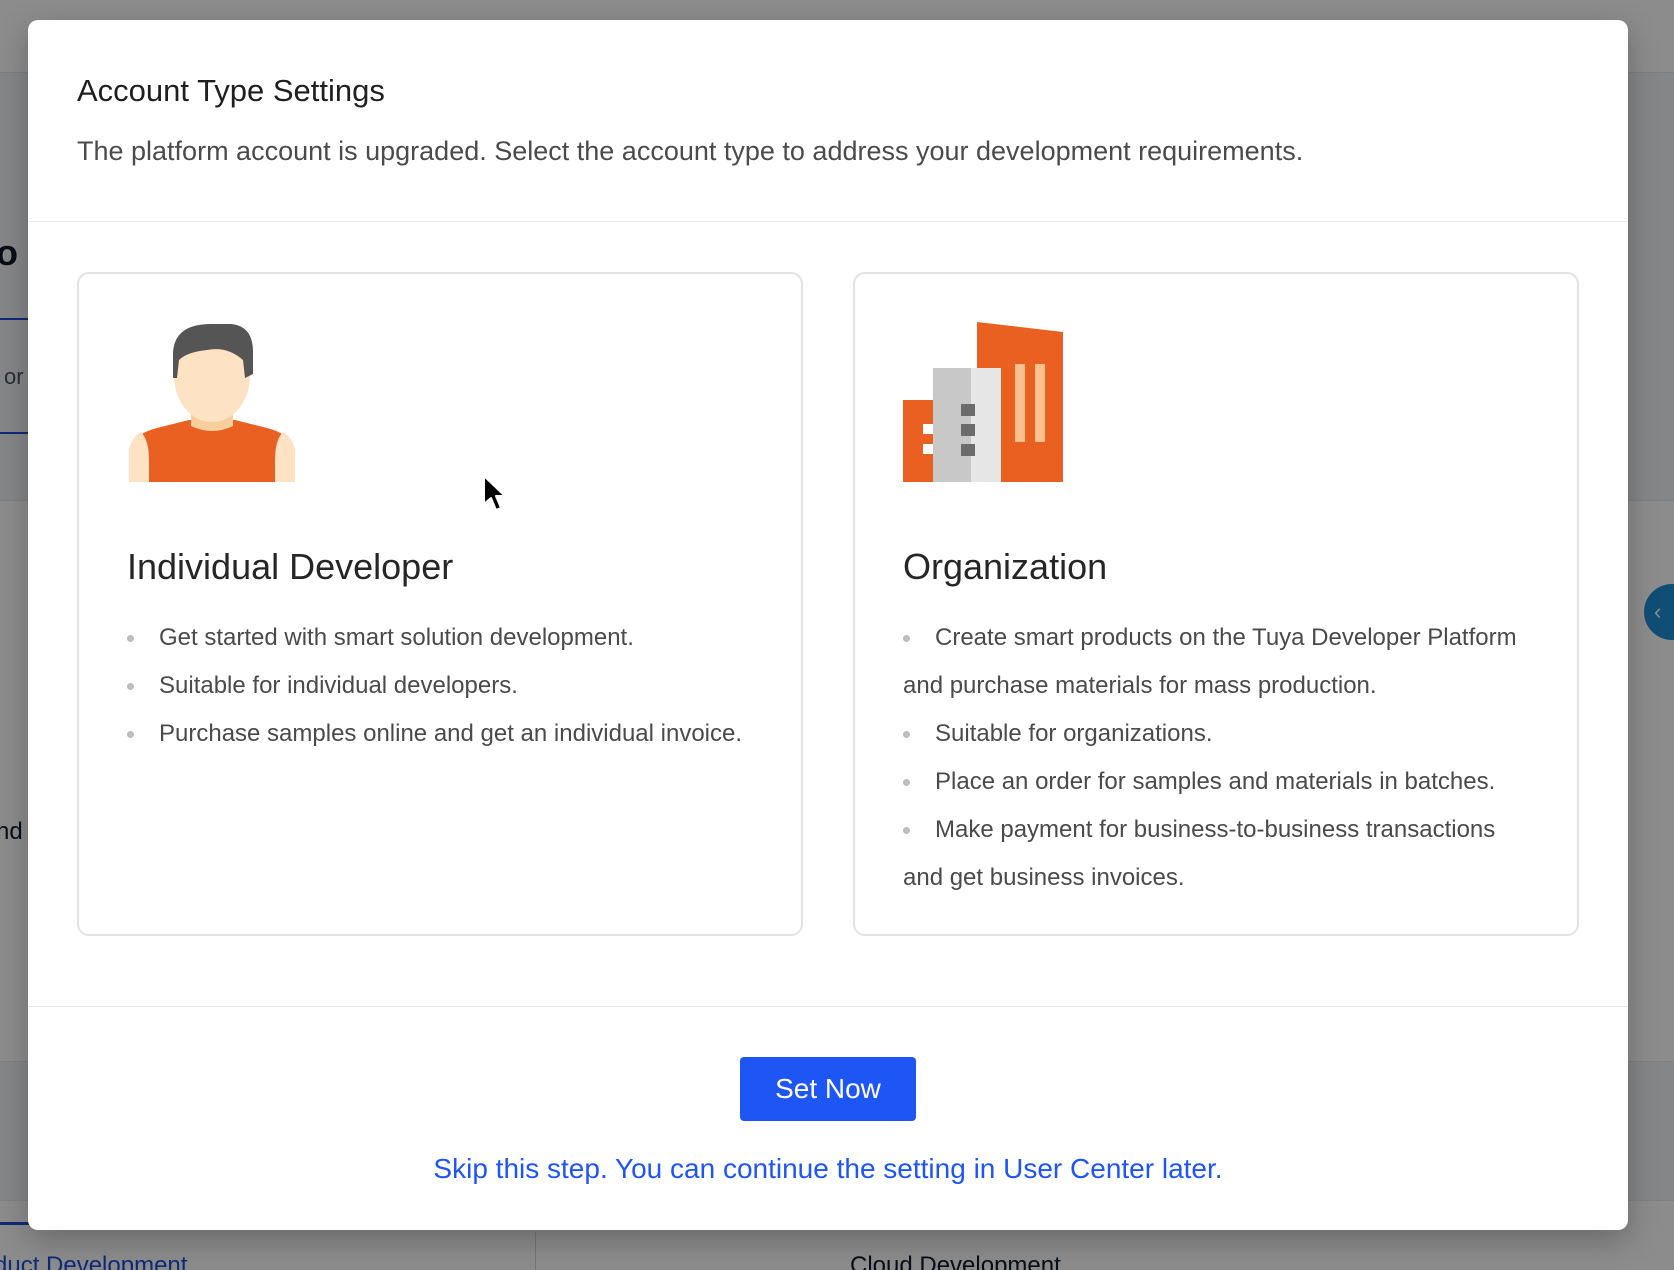 Image resolution: width=1674 pixels, height=1270 pixels. What do you see at coordinates (1216, 734) in the screenshot?
I see `list-item: Suitable for organizations.` at bounding box center [1216, 734].